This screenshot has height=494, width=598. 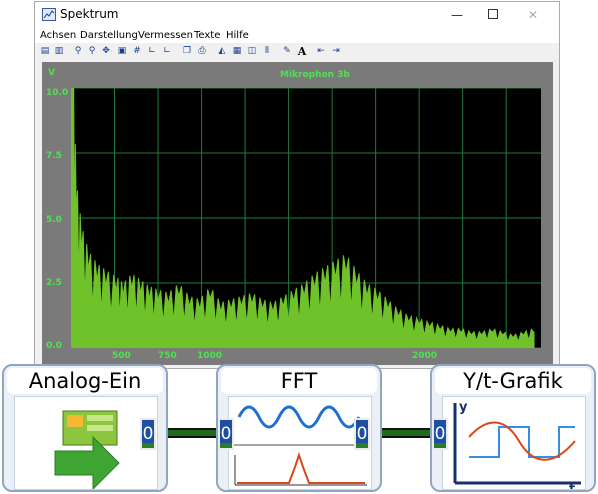 I want to click on analog-ein-icon, so click(x=86, y=443).